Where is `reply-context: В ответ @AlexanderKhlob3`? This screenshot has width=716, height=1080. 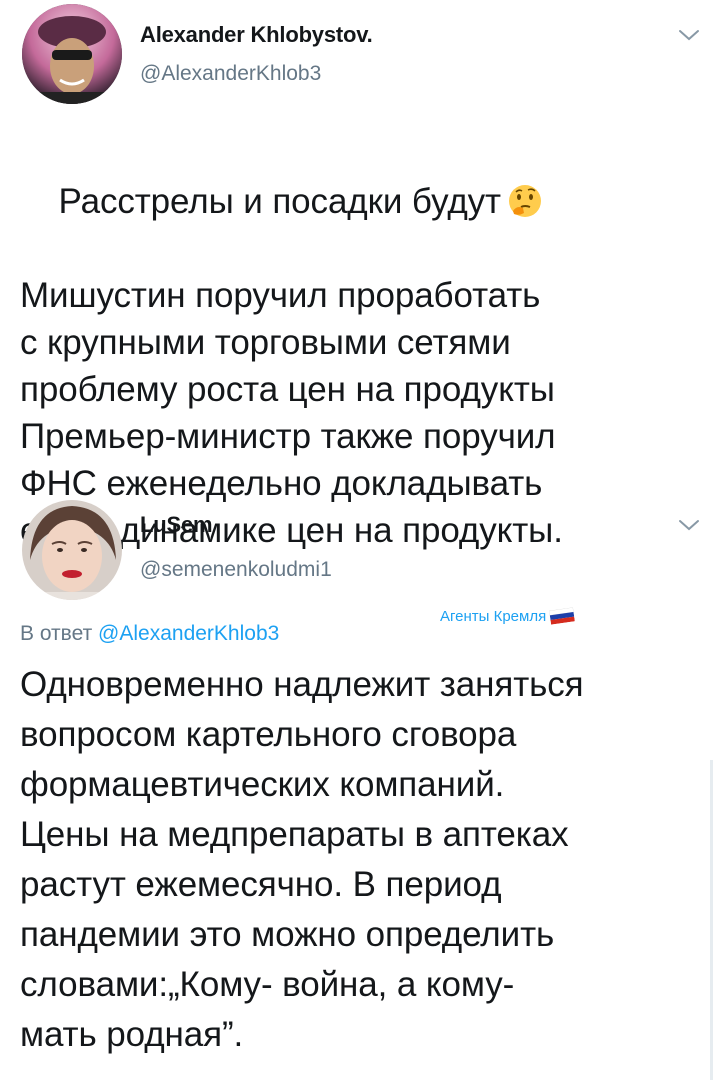 reply-context: В ответ @AlexanderKhlob3 is located at coordinates (149, 634).